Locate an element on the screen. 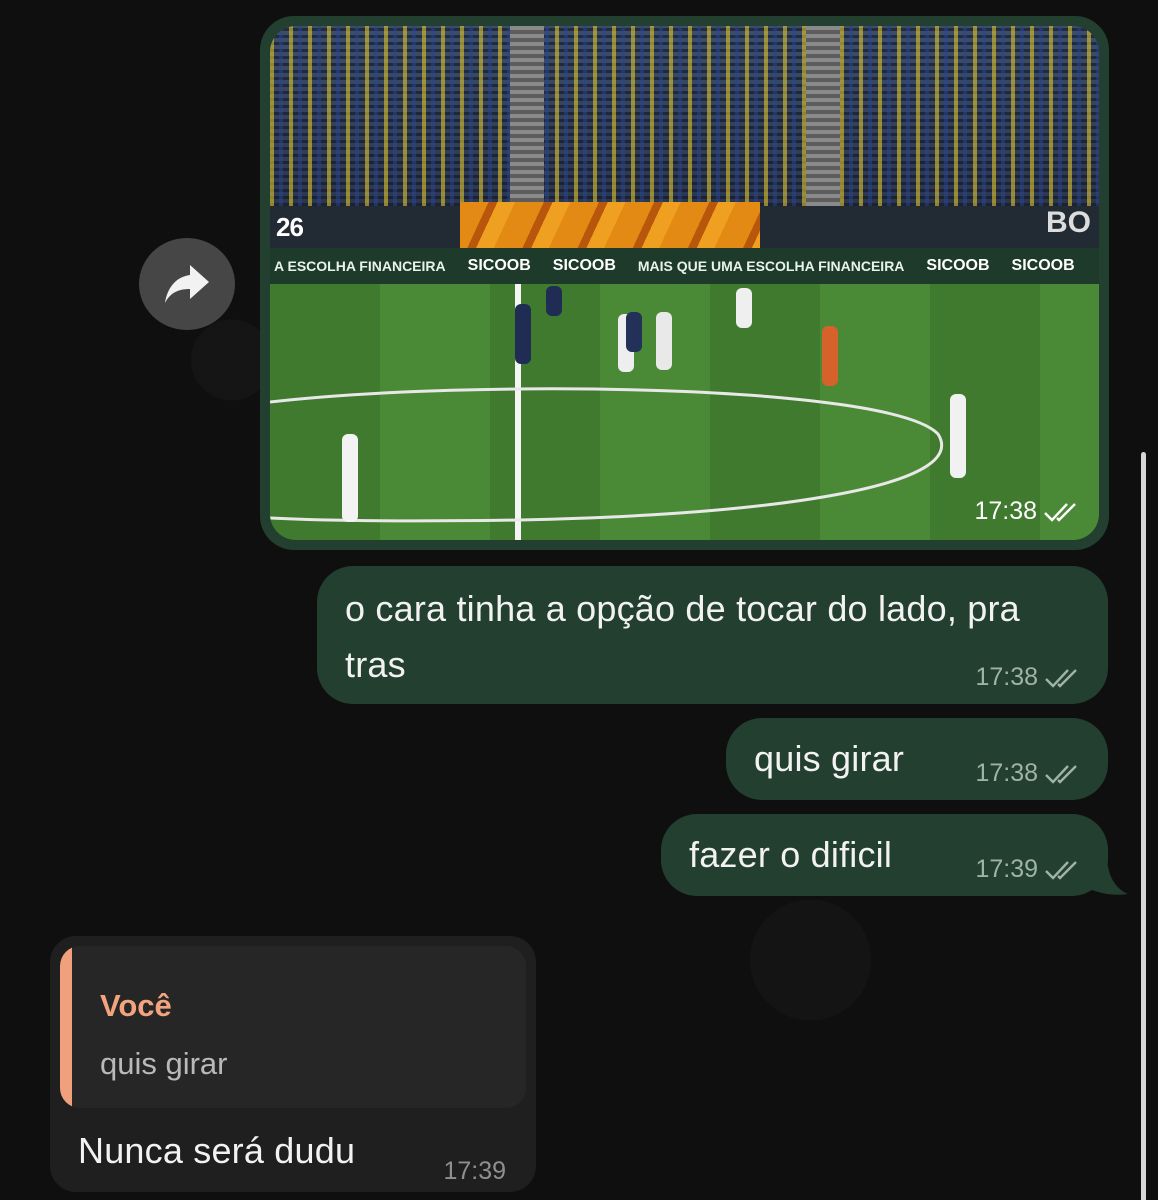  message-bubble-incoming: Você quis girar Nunca será dudu 17:39 is located at coordinates (293, 1064).